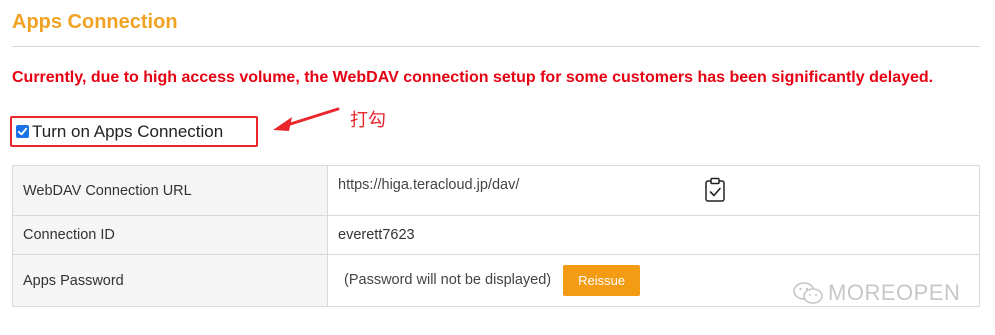 This screenshot has height=335, width=995. What do you see at coordinates (368, 120) in the screenshot?
I see `annotation-text: 打勾` at bounding box center [368, 120].